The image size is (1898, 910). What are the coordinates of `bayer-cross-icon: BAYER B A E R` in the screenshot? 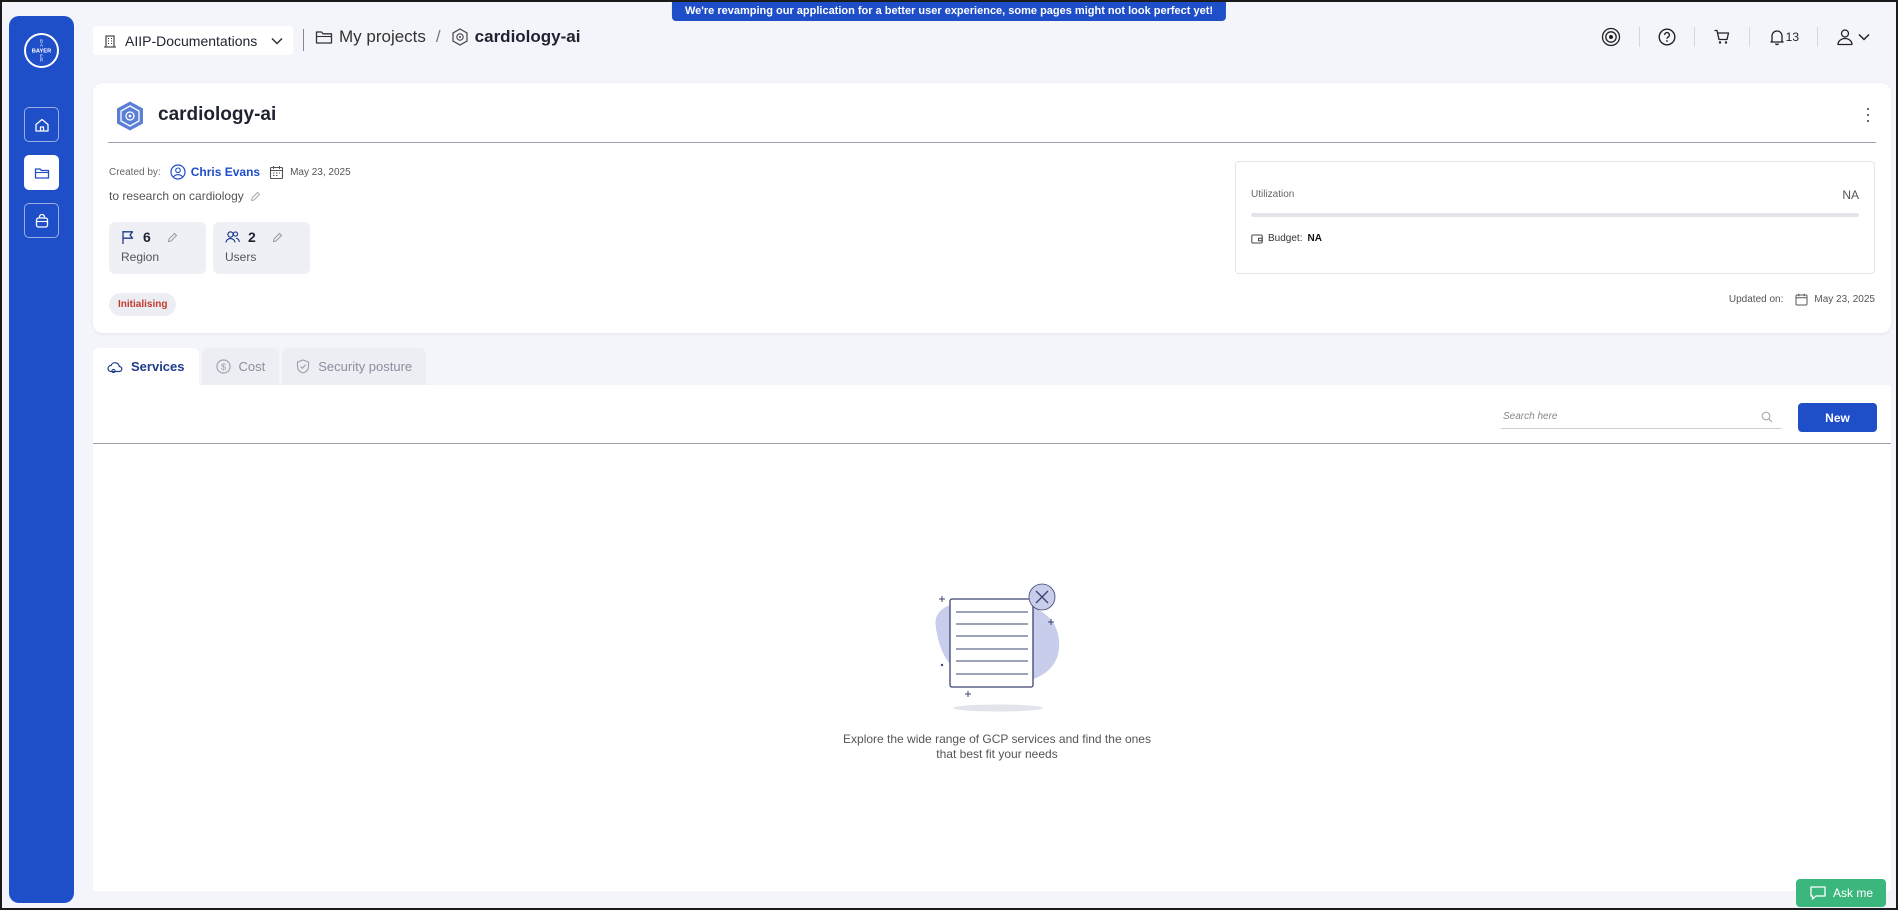 It's located at (42, 51).